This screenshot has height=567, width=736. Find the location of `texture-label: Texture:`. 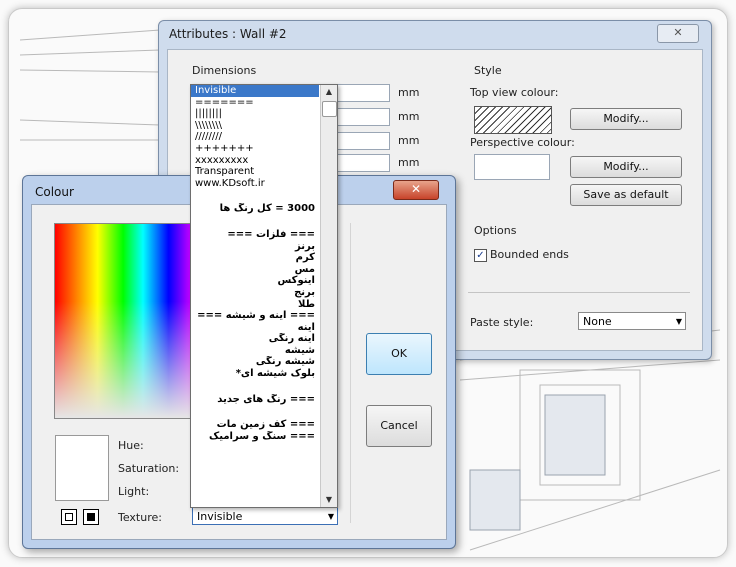

texture-label: Texture: is located at coordinates (140, 517).